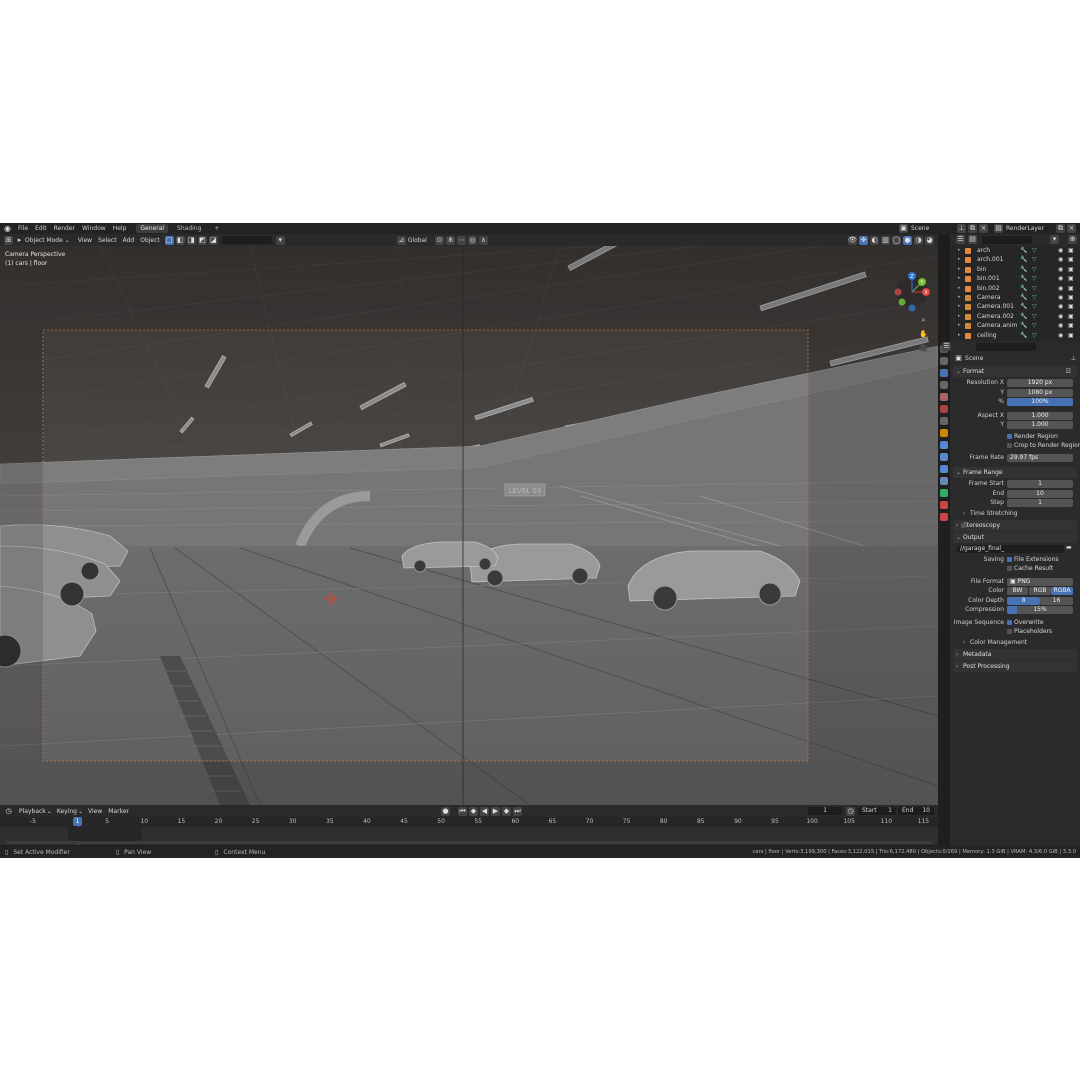  I want to click on proportional-edit-icon: ◎, so click(472, 240).